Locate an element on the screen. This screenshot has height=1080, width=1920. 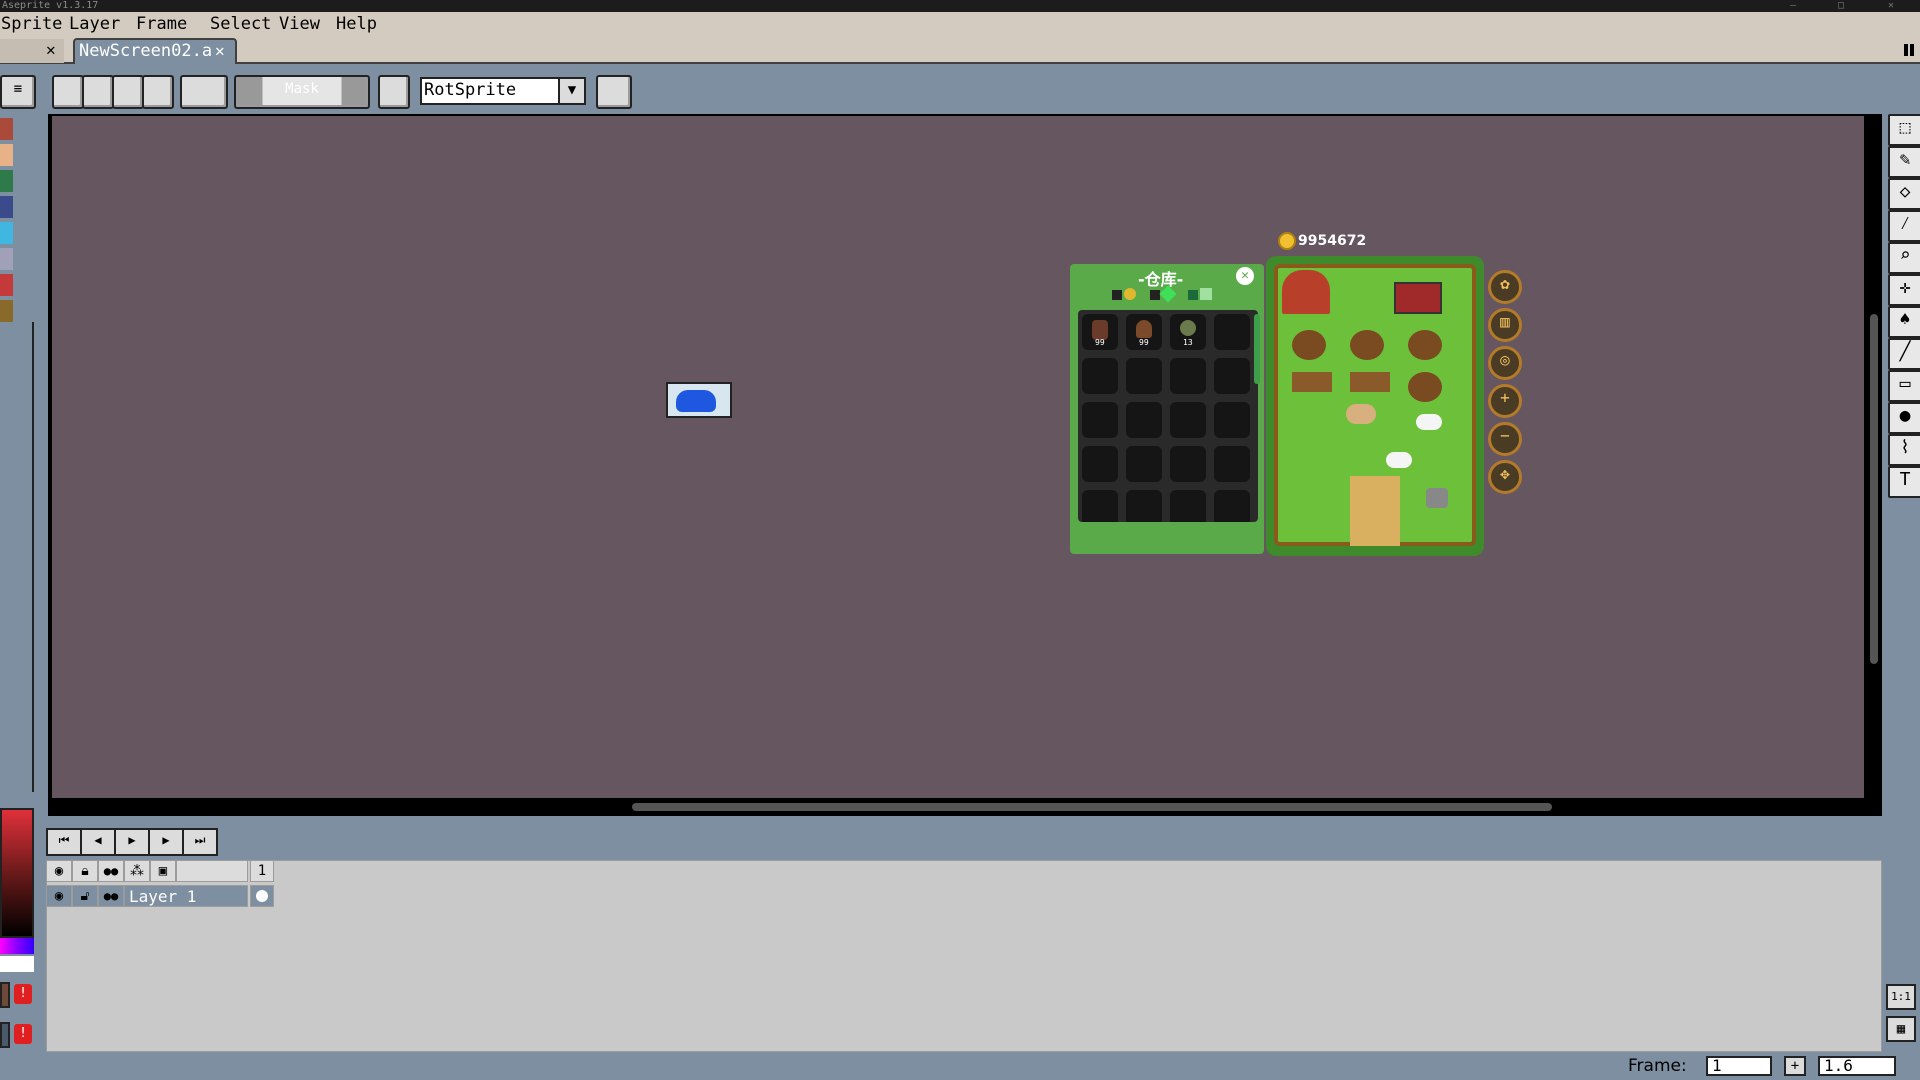
blur-tool-icon: ⌇ is located at coordinates (1904, 450).